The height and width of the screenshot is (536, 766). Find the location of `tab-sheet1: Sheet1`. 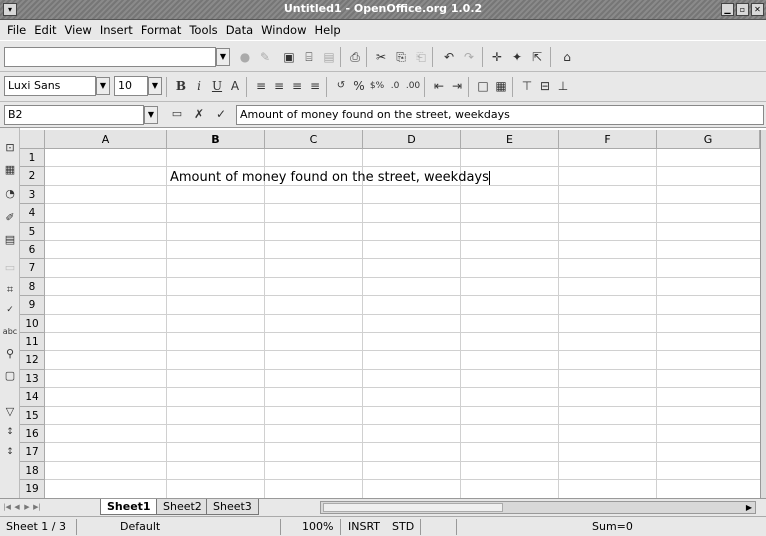

tab-sheet1: Sheet1 is located at coordinates (129, 507).